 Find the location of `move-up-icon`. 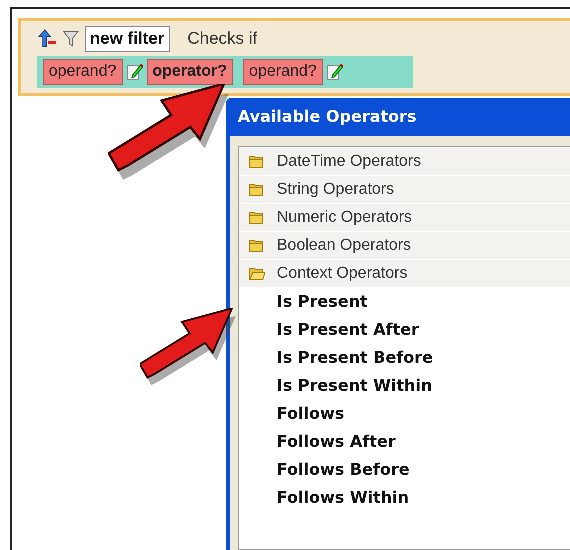

move-up-icon is located at coordinates (47, 39).